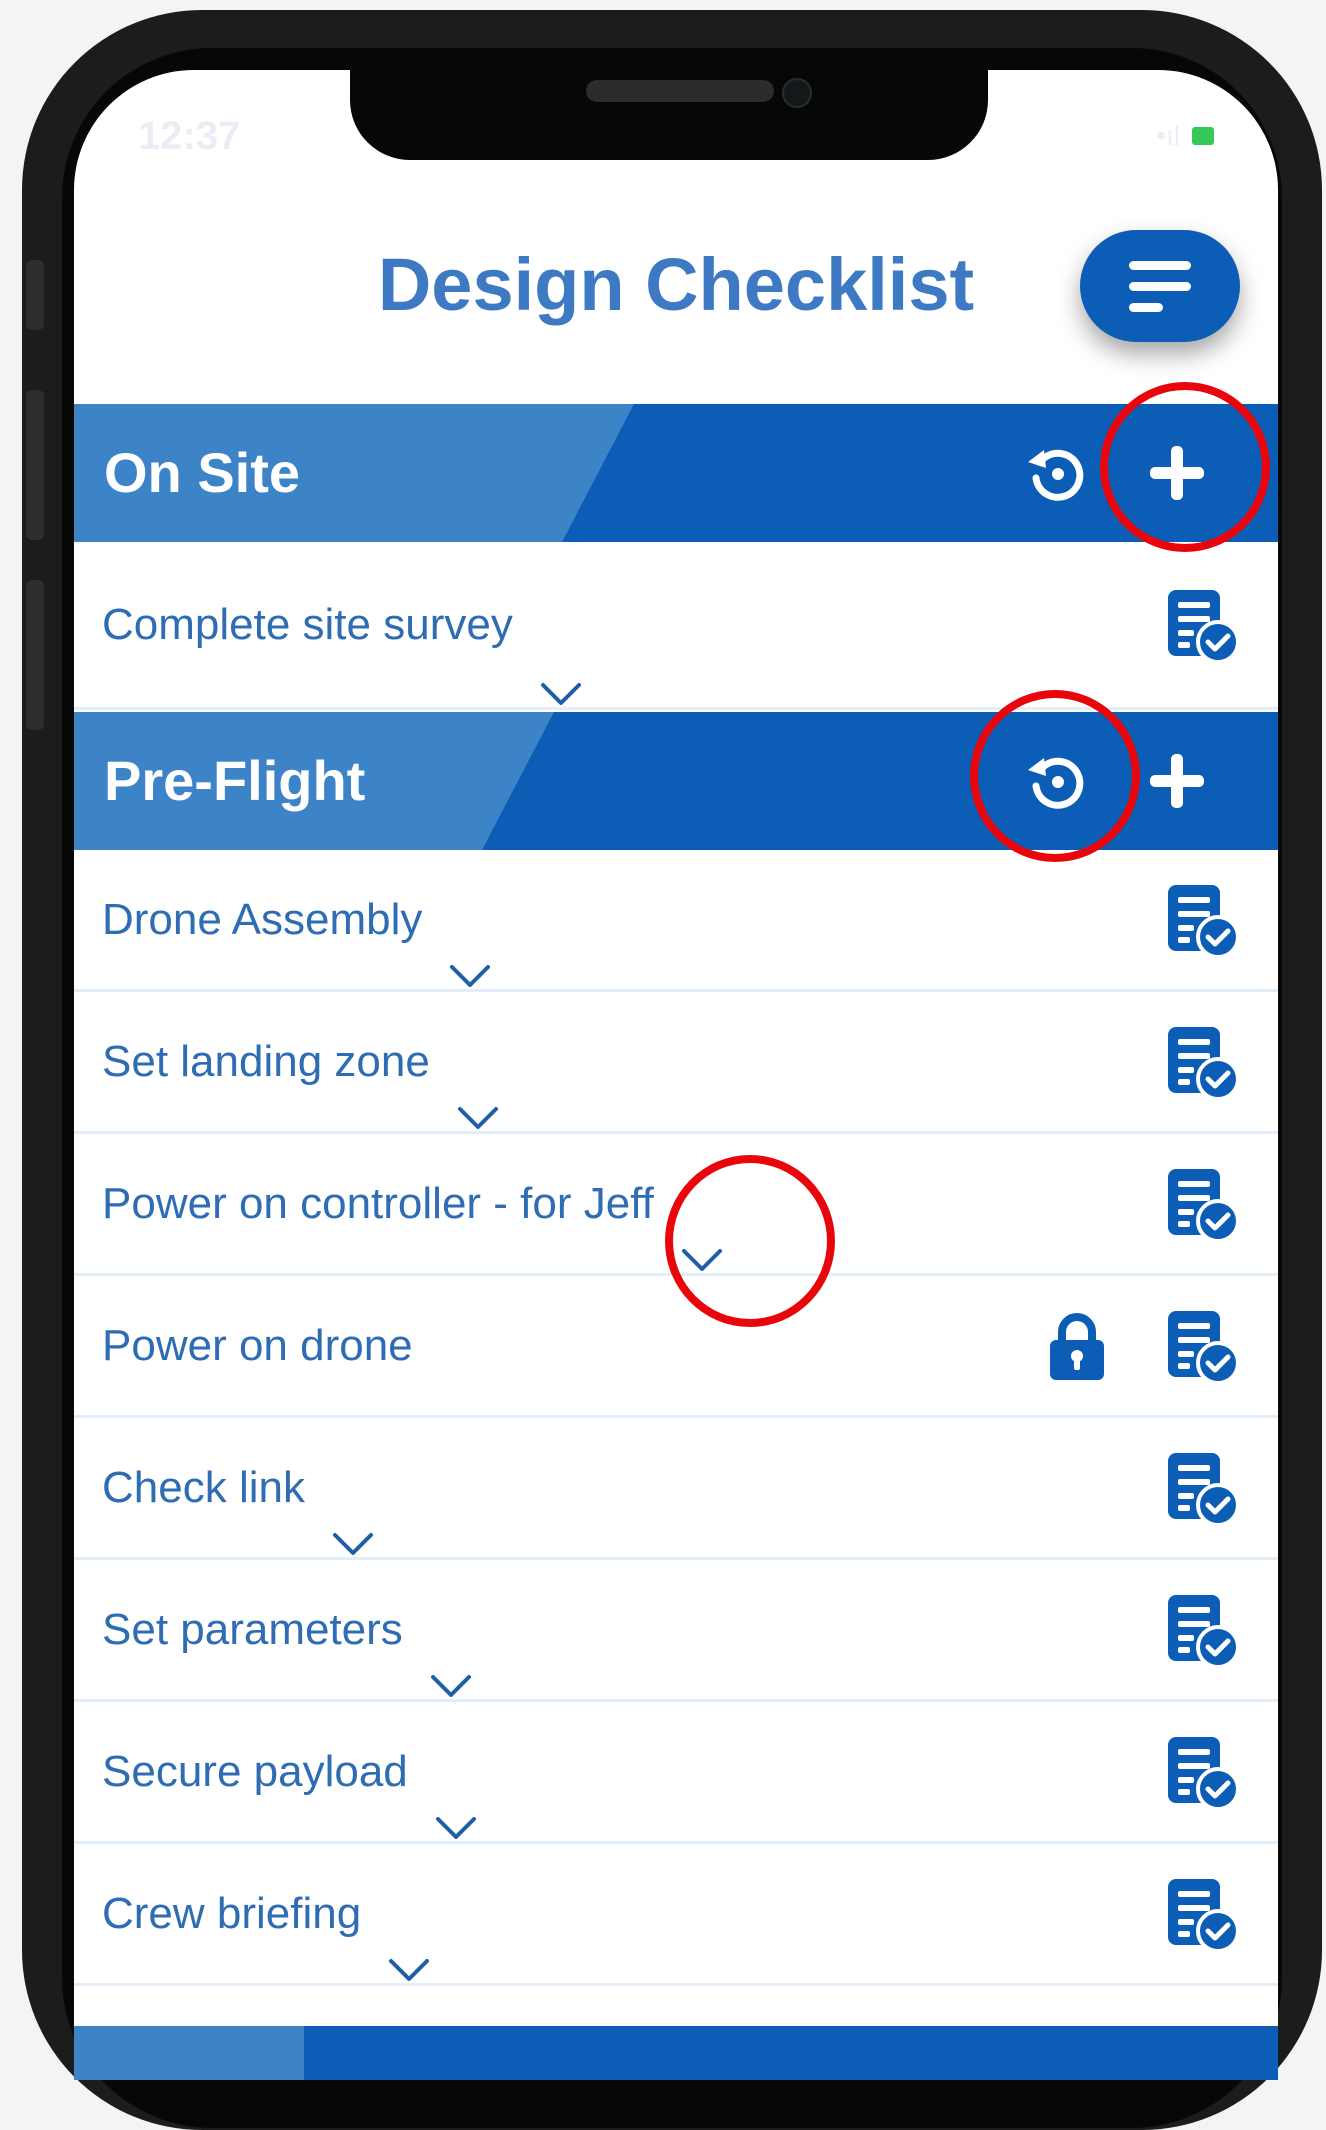 The height and width of the screenshot is (2130, 1326). Describe the element at coordinates (35, 465) in the screenshot. I see `volume-up-button` at that location.